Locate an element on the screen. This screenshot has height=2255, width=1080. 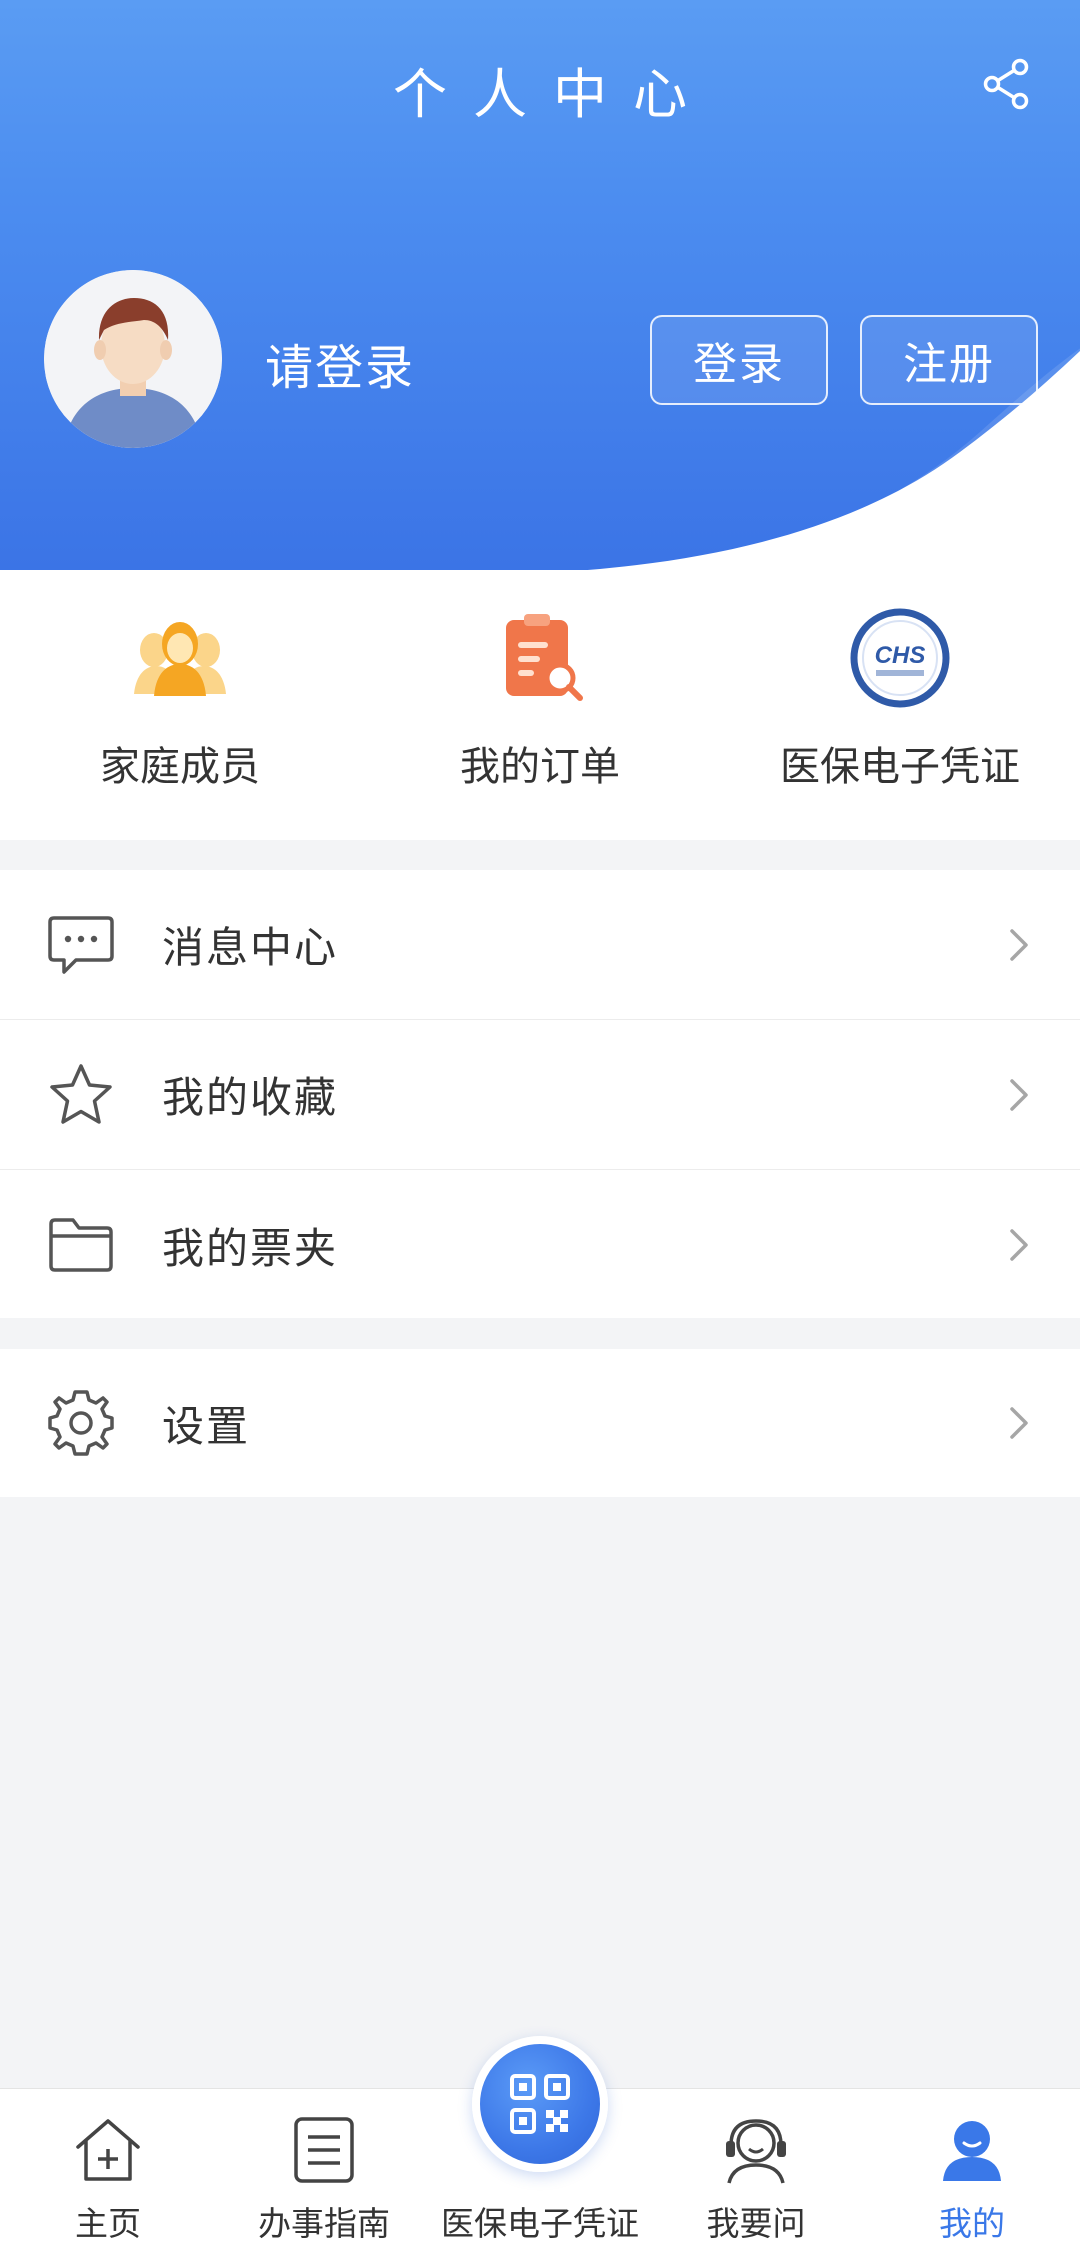
nav-label-guide: 办事指南 is located at coordinates (324, 2223).